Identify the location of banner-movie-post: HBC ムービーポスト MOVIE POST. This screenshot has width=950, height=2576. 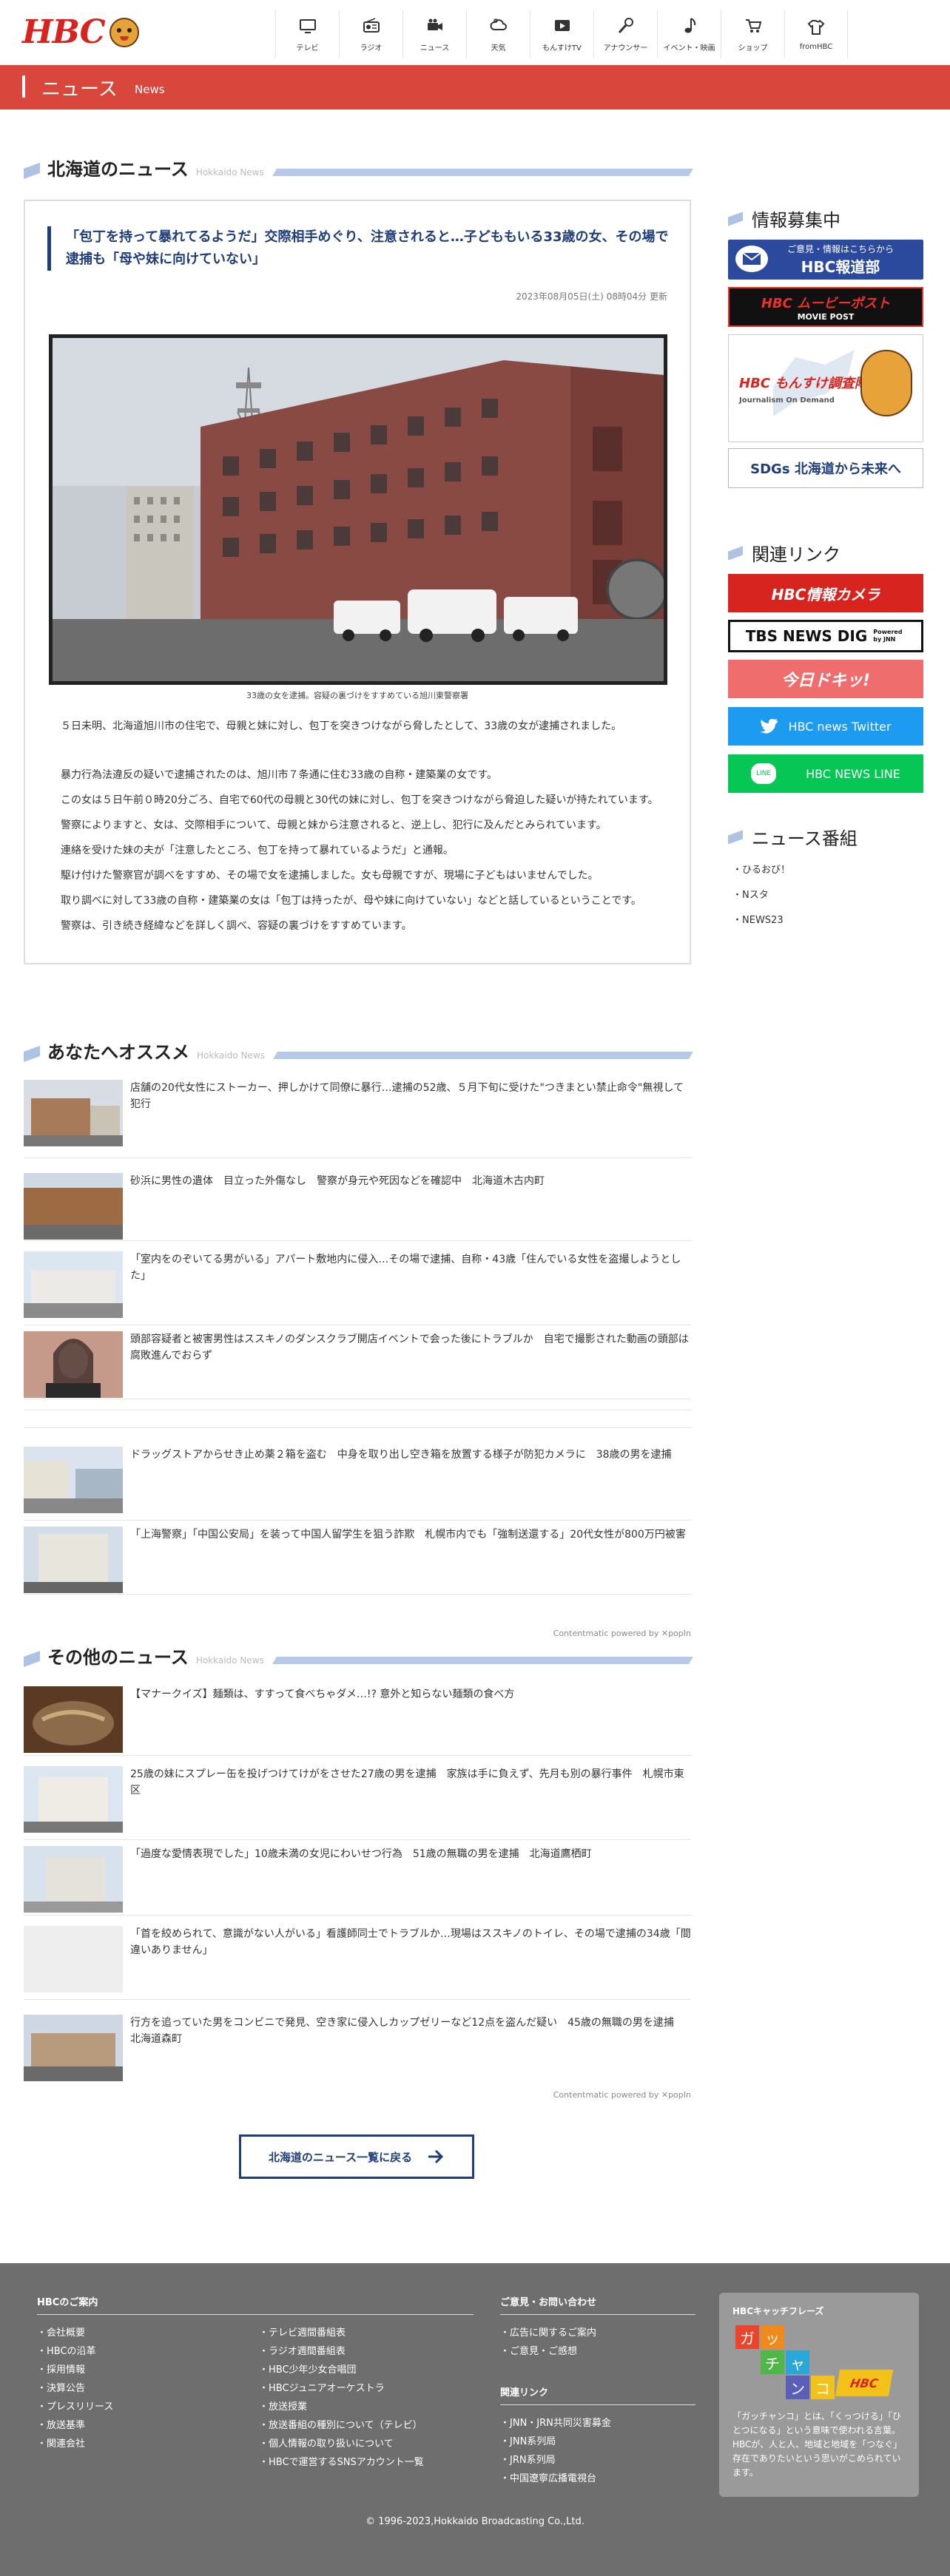
(825, 307).